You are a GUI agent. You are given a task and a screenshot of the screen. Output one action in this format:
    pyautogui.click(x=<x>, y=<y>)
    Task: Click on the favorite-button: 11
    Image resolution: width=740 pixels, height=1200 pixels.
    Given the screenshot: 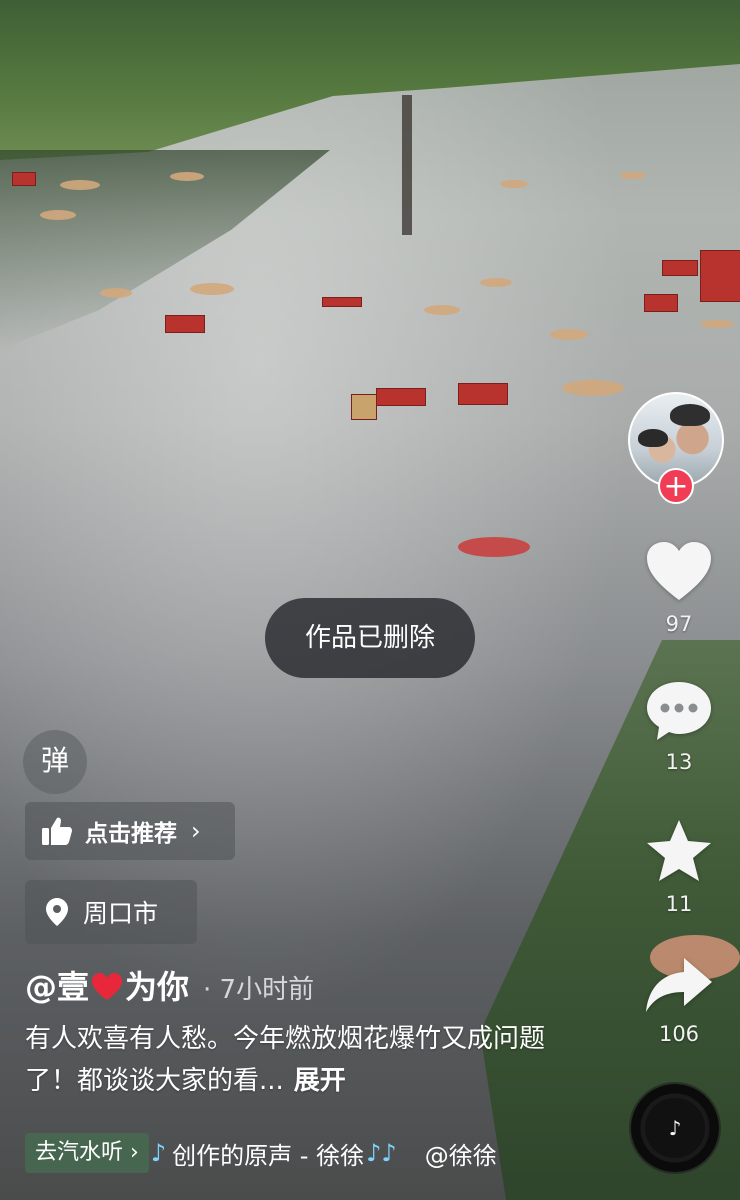 What is the action you would take?
    pyautogui.click(x=679, y=867)
    